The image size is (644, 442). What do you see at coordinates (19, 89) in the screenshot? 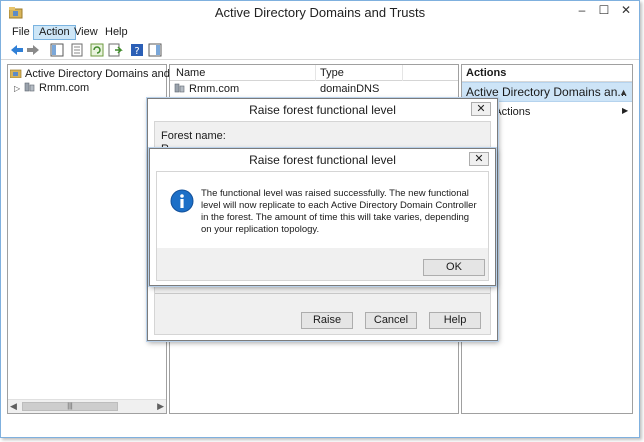
I see `expand-arrow-icon: ▷` at bounding box center [19, 89].